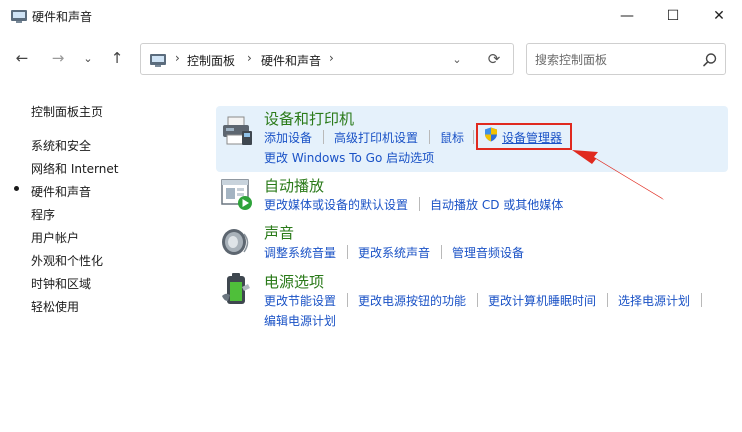  What do you see at coordinates (336, 204) in the screenshot?
I see `link-change-default-media: 更改媒体或设备的默认设置` at bounding box center [336, 204].